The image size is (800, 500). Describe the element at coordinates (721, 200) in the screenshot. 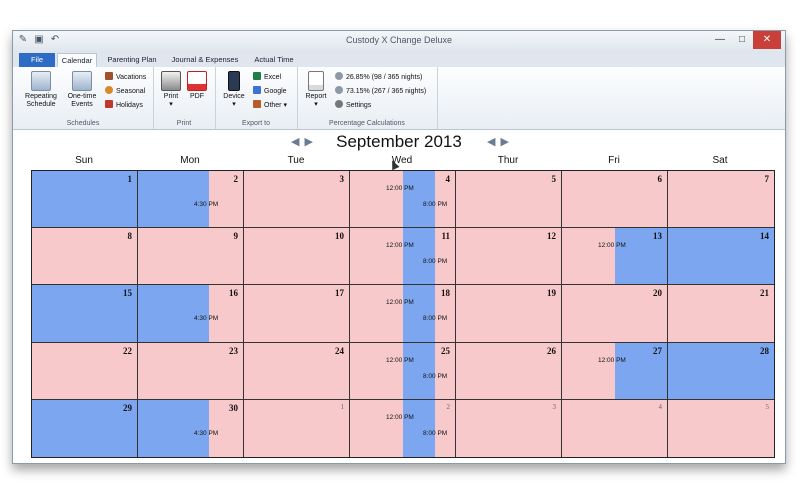

I see `calendar-day-cell: 7` at that location.